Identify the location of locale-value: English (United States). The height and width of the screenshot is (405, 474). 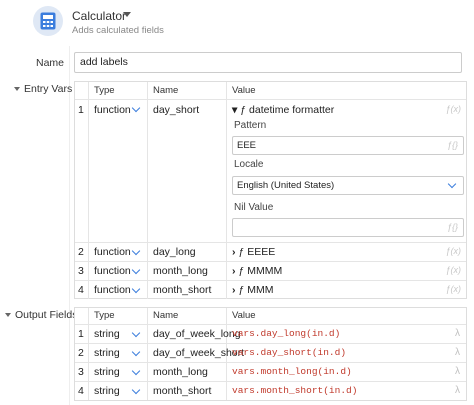
(286, 185).